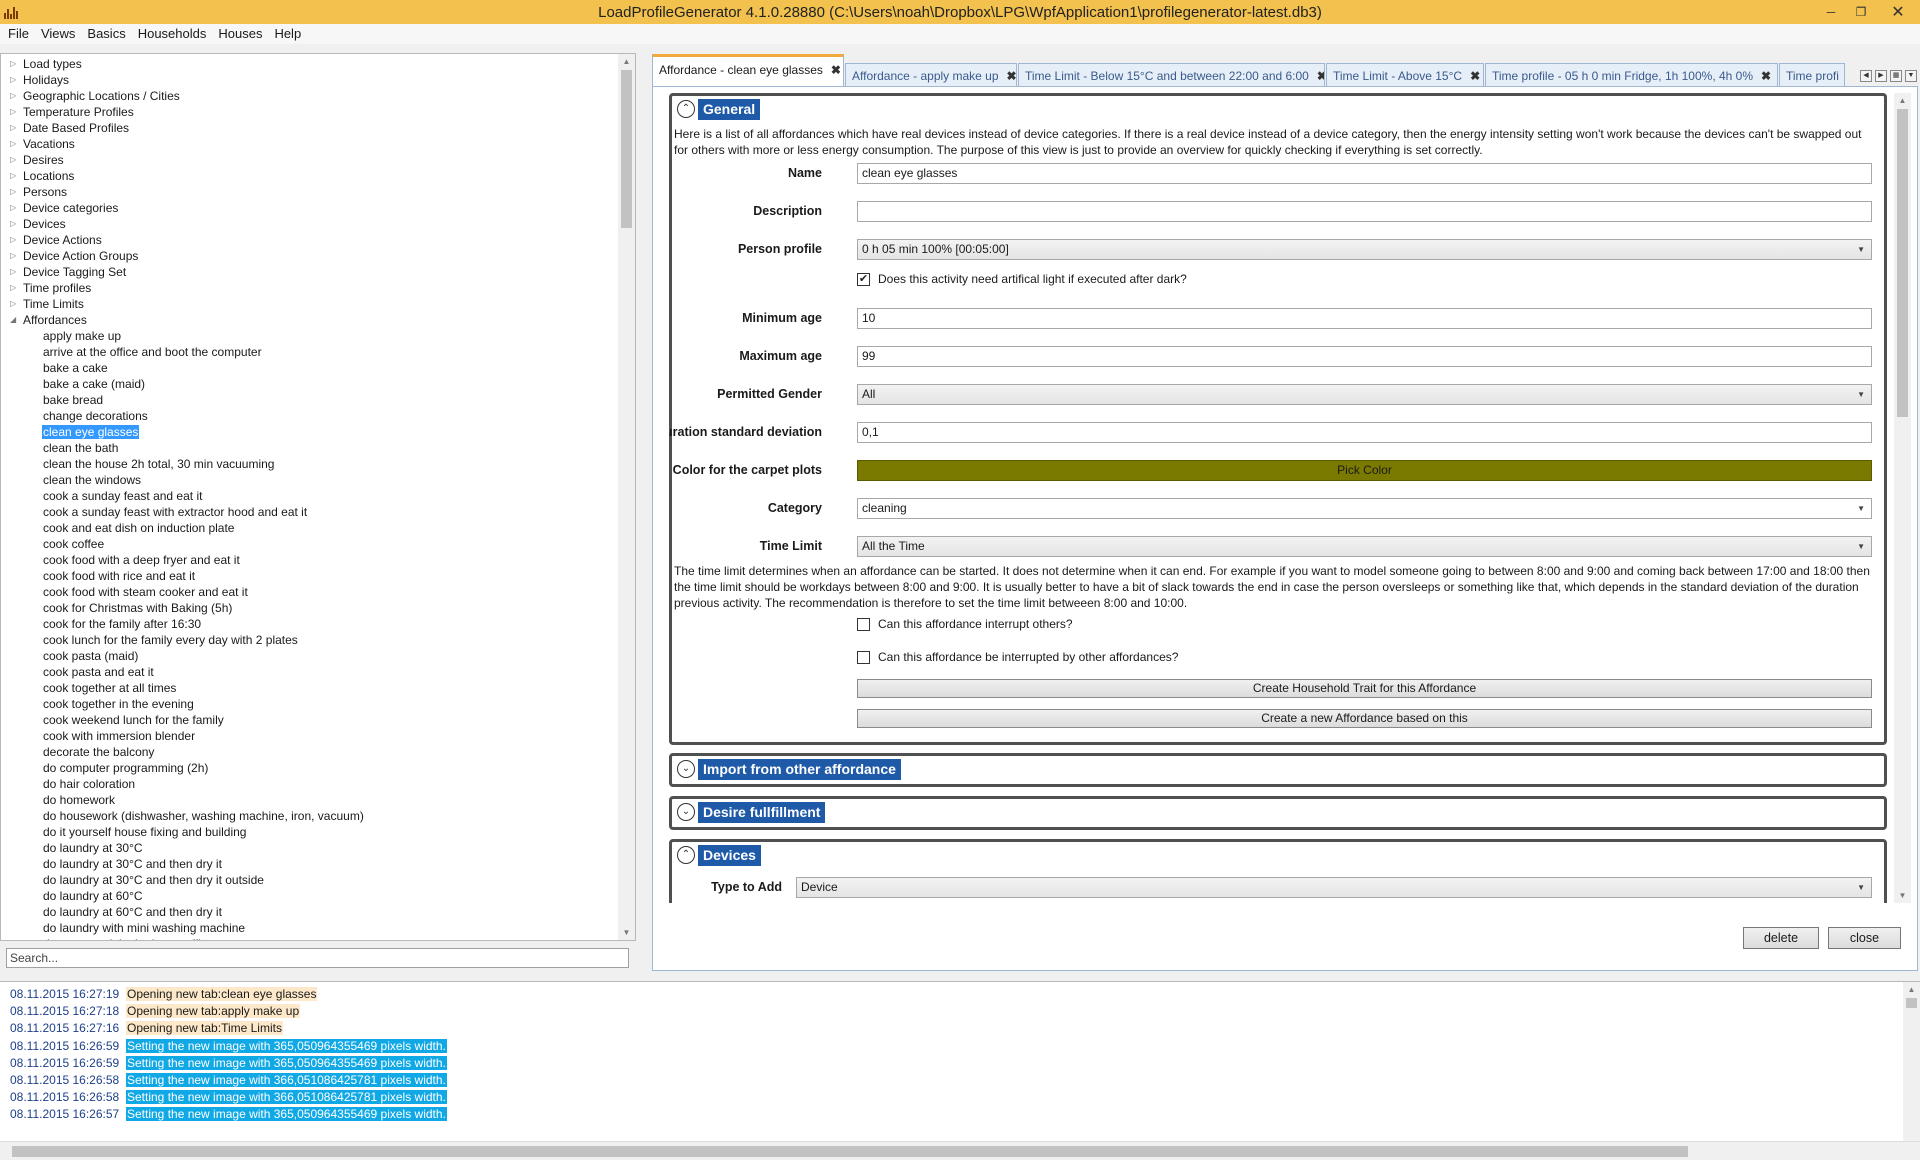 This screenshot has height=1160, width=1920. Describe the element at coordinates (1896, 76) in the screenshot. I see `tab-list-icon: ▦` at that location.